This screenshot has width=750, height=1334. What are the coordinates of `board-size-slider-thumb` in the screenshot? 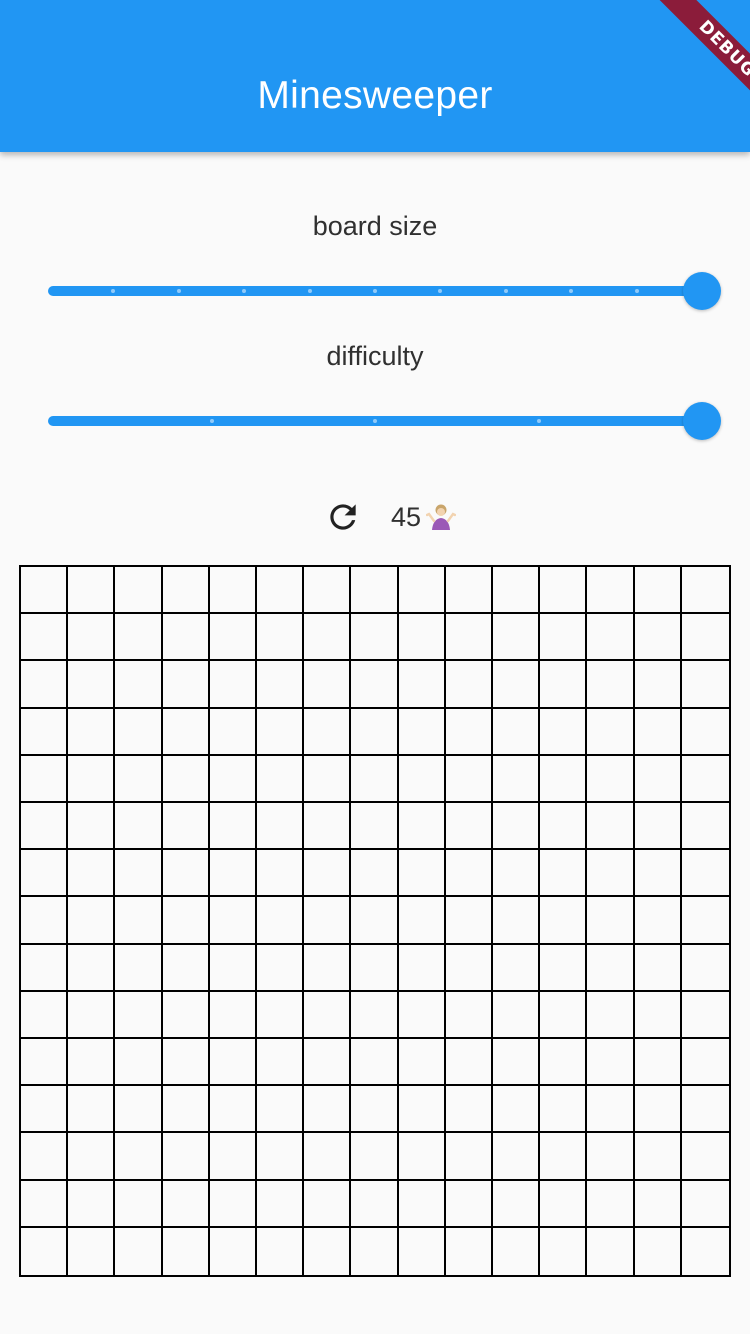 It's located at (702, 291).